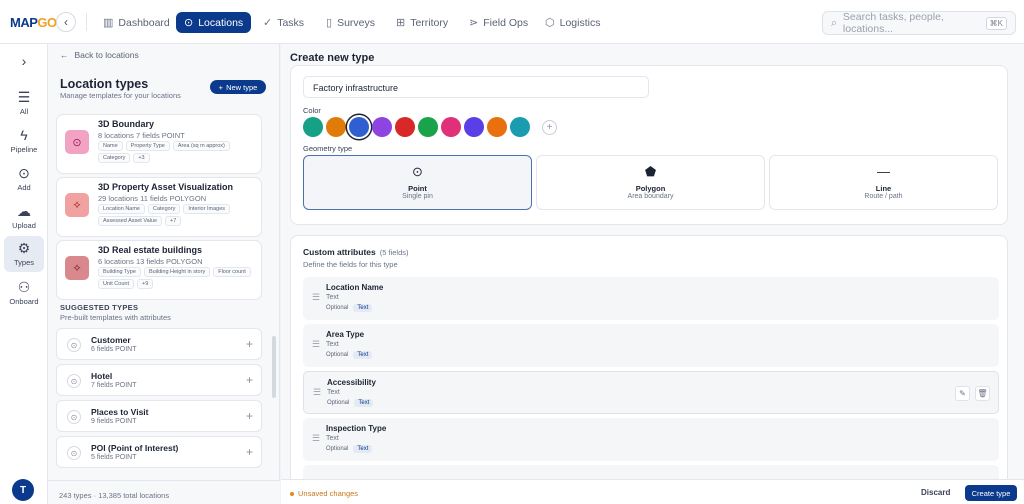 The width and height of the screenshot is (1024, 504). I want to click on type-badge: Text, so click(363, 449).